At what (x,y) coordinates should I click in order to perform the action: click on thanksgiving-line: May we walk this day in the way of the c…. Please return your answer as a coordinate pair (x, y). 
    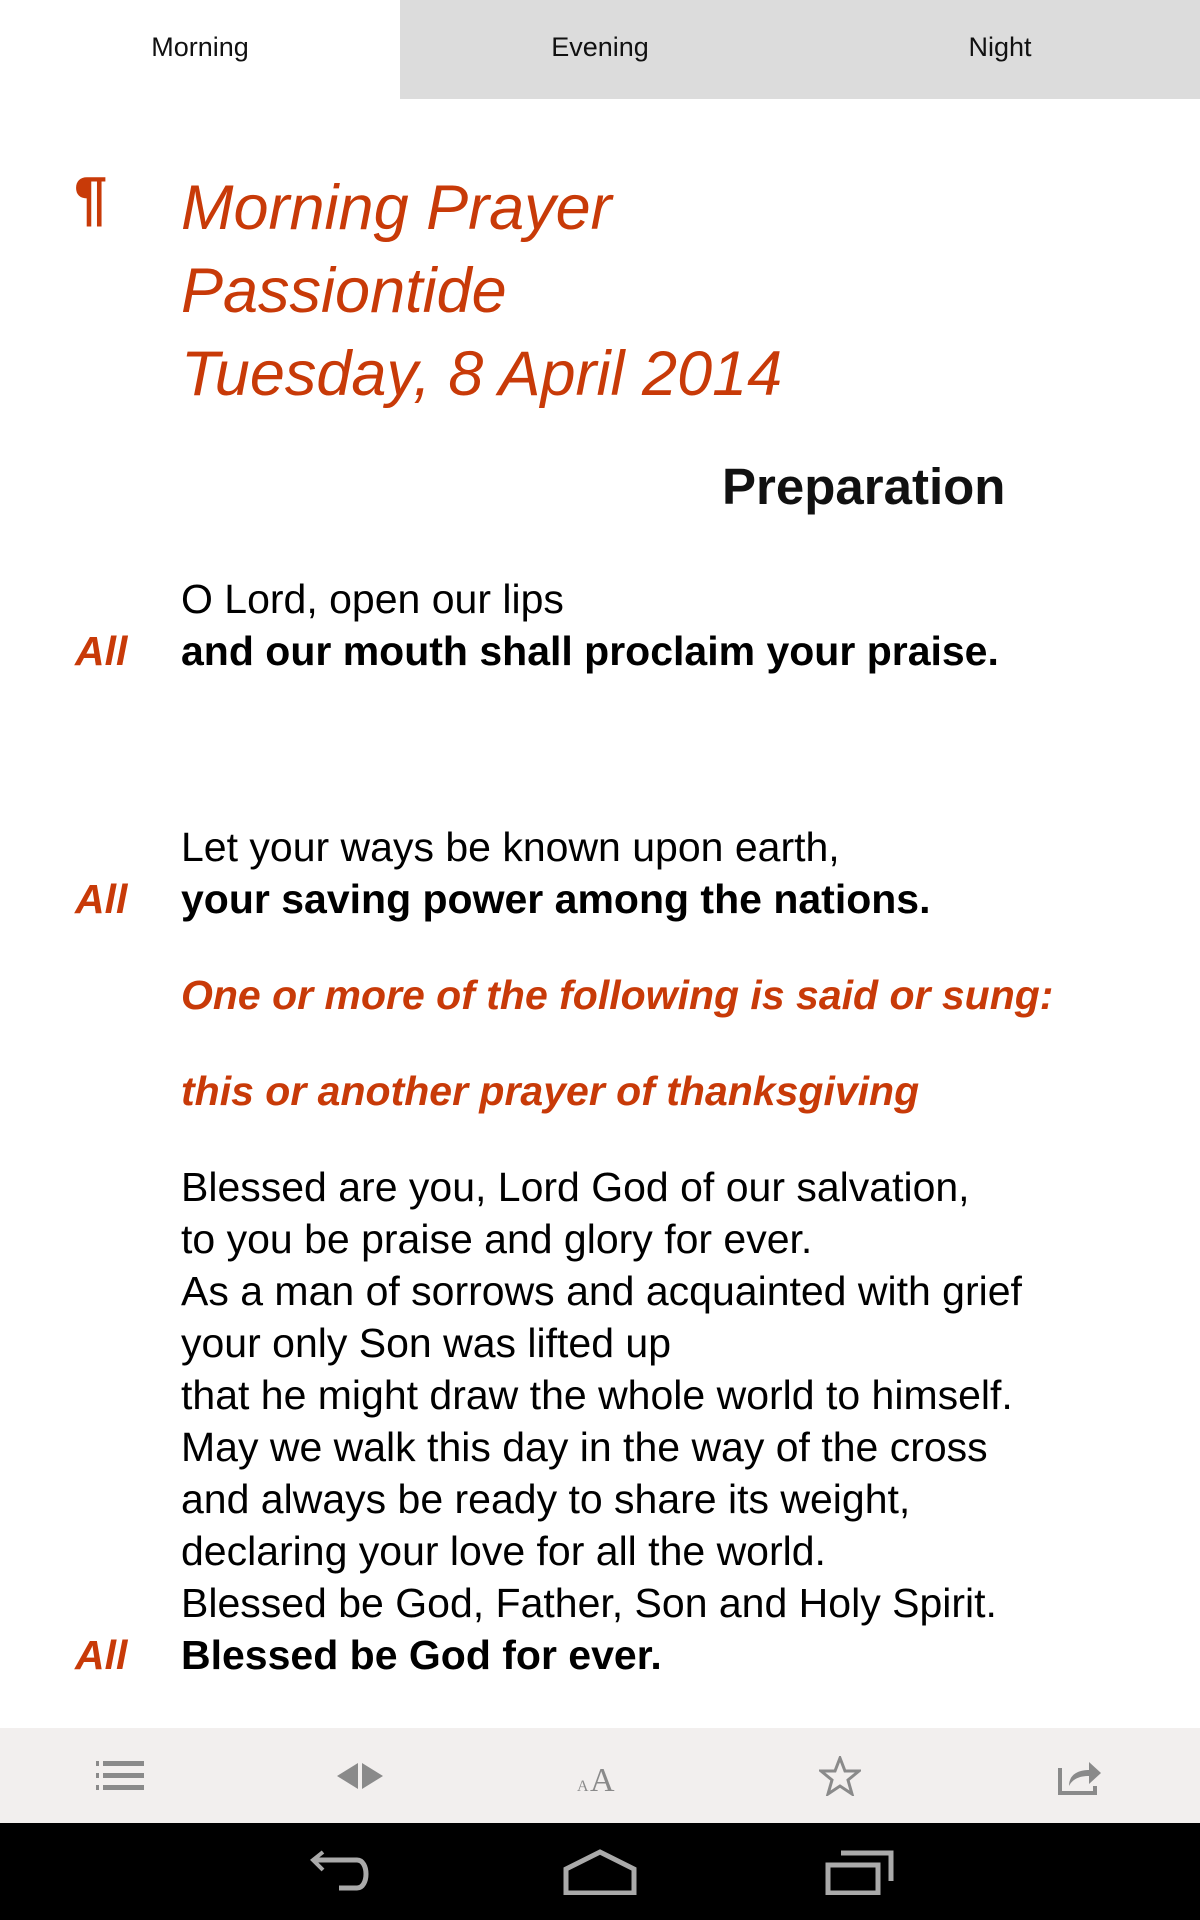
    Looking at the image, I should click on (584, 1447).